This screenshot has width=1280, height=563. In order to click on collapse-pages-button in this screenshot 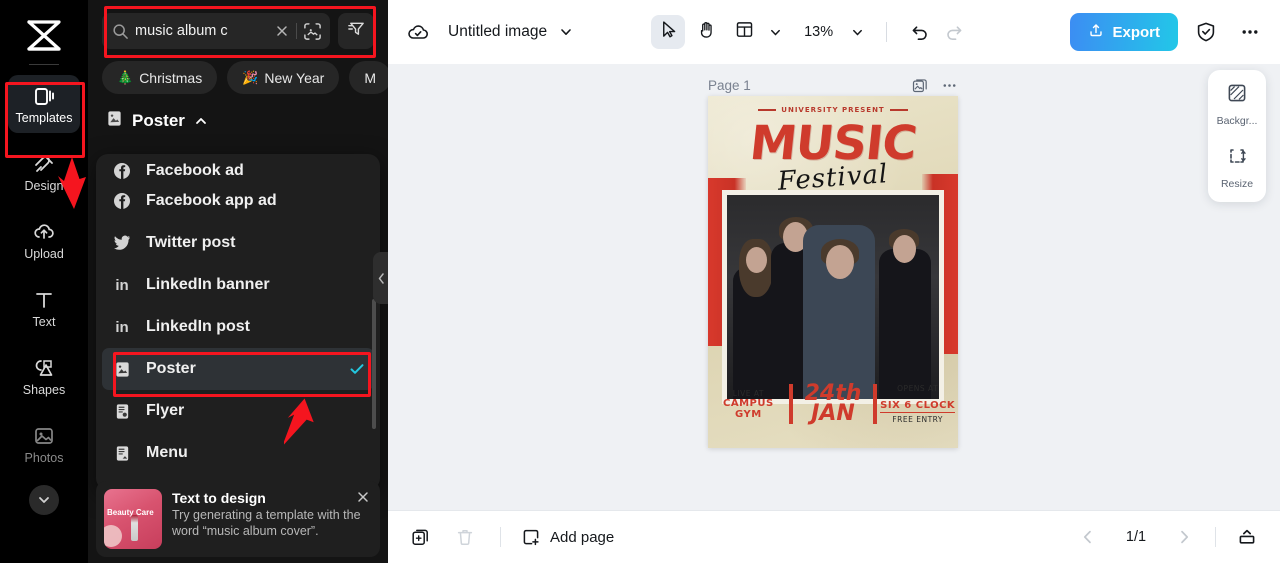, I will do `click(1247, 537)`.